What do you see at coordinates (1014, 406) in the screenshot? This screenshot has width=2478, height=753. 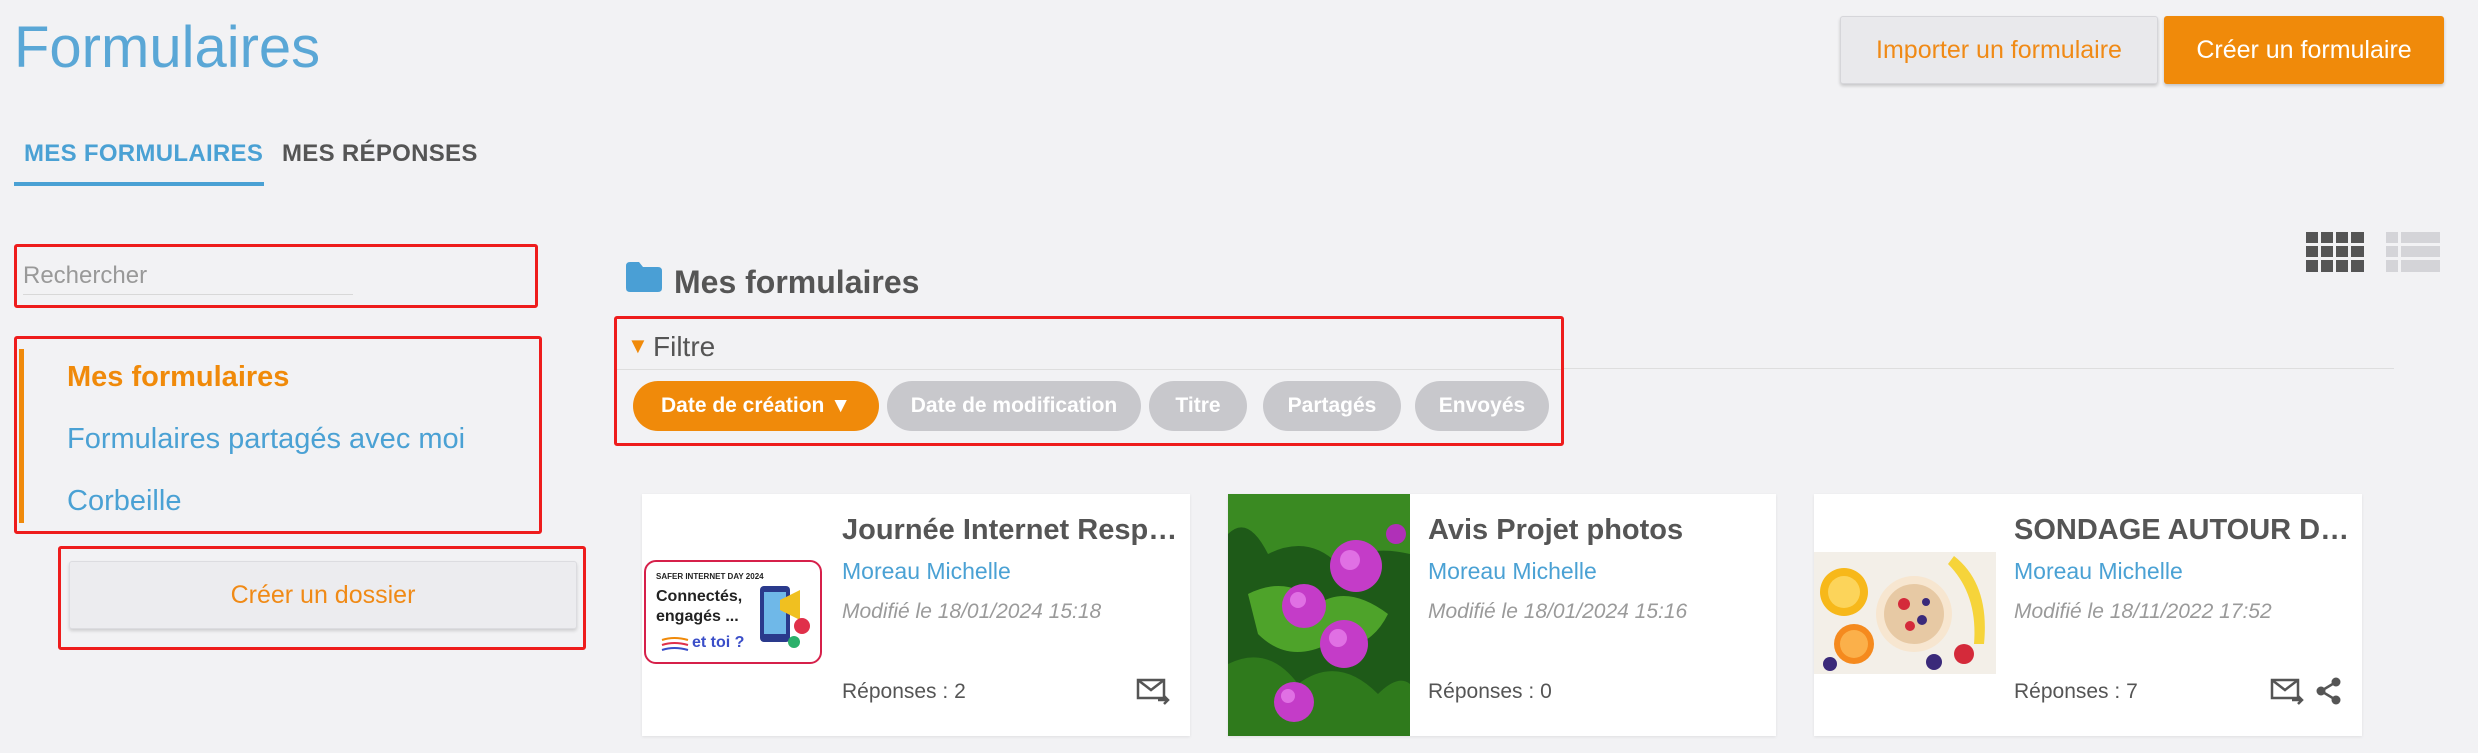 I see `chip-date-modified: Date de modification` at bounding box center [1014, 406].